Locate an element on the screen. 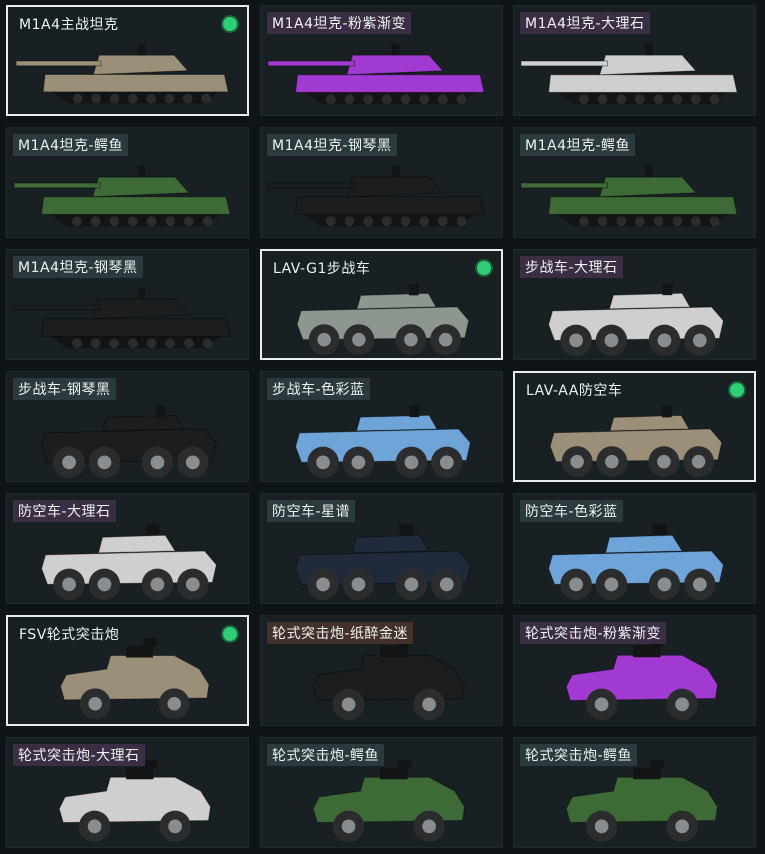 The width and height of the screenshot is (765, 854). skin-card-label: 防空车-星谱 is located at coordinates (311, 511).